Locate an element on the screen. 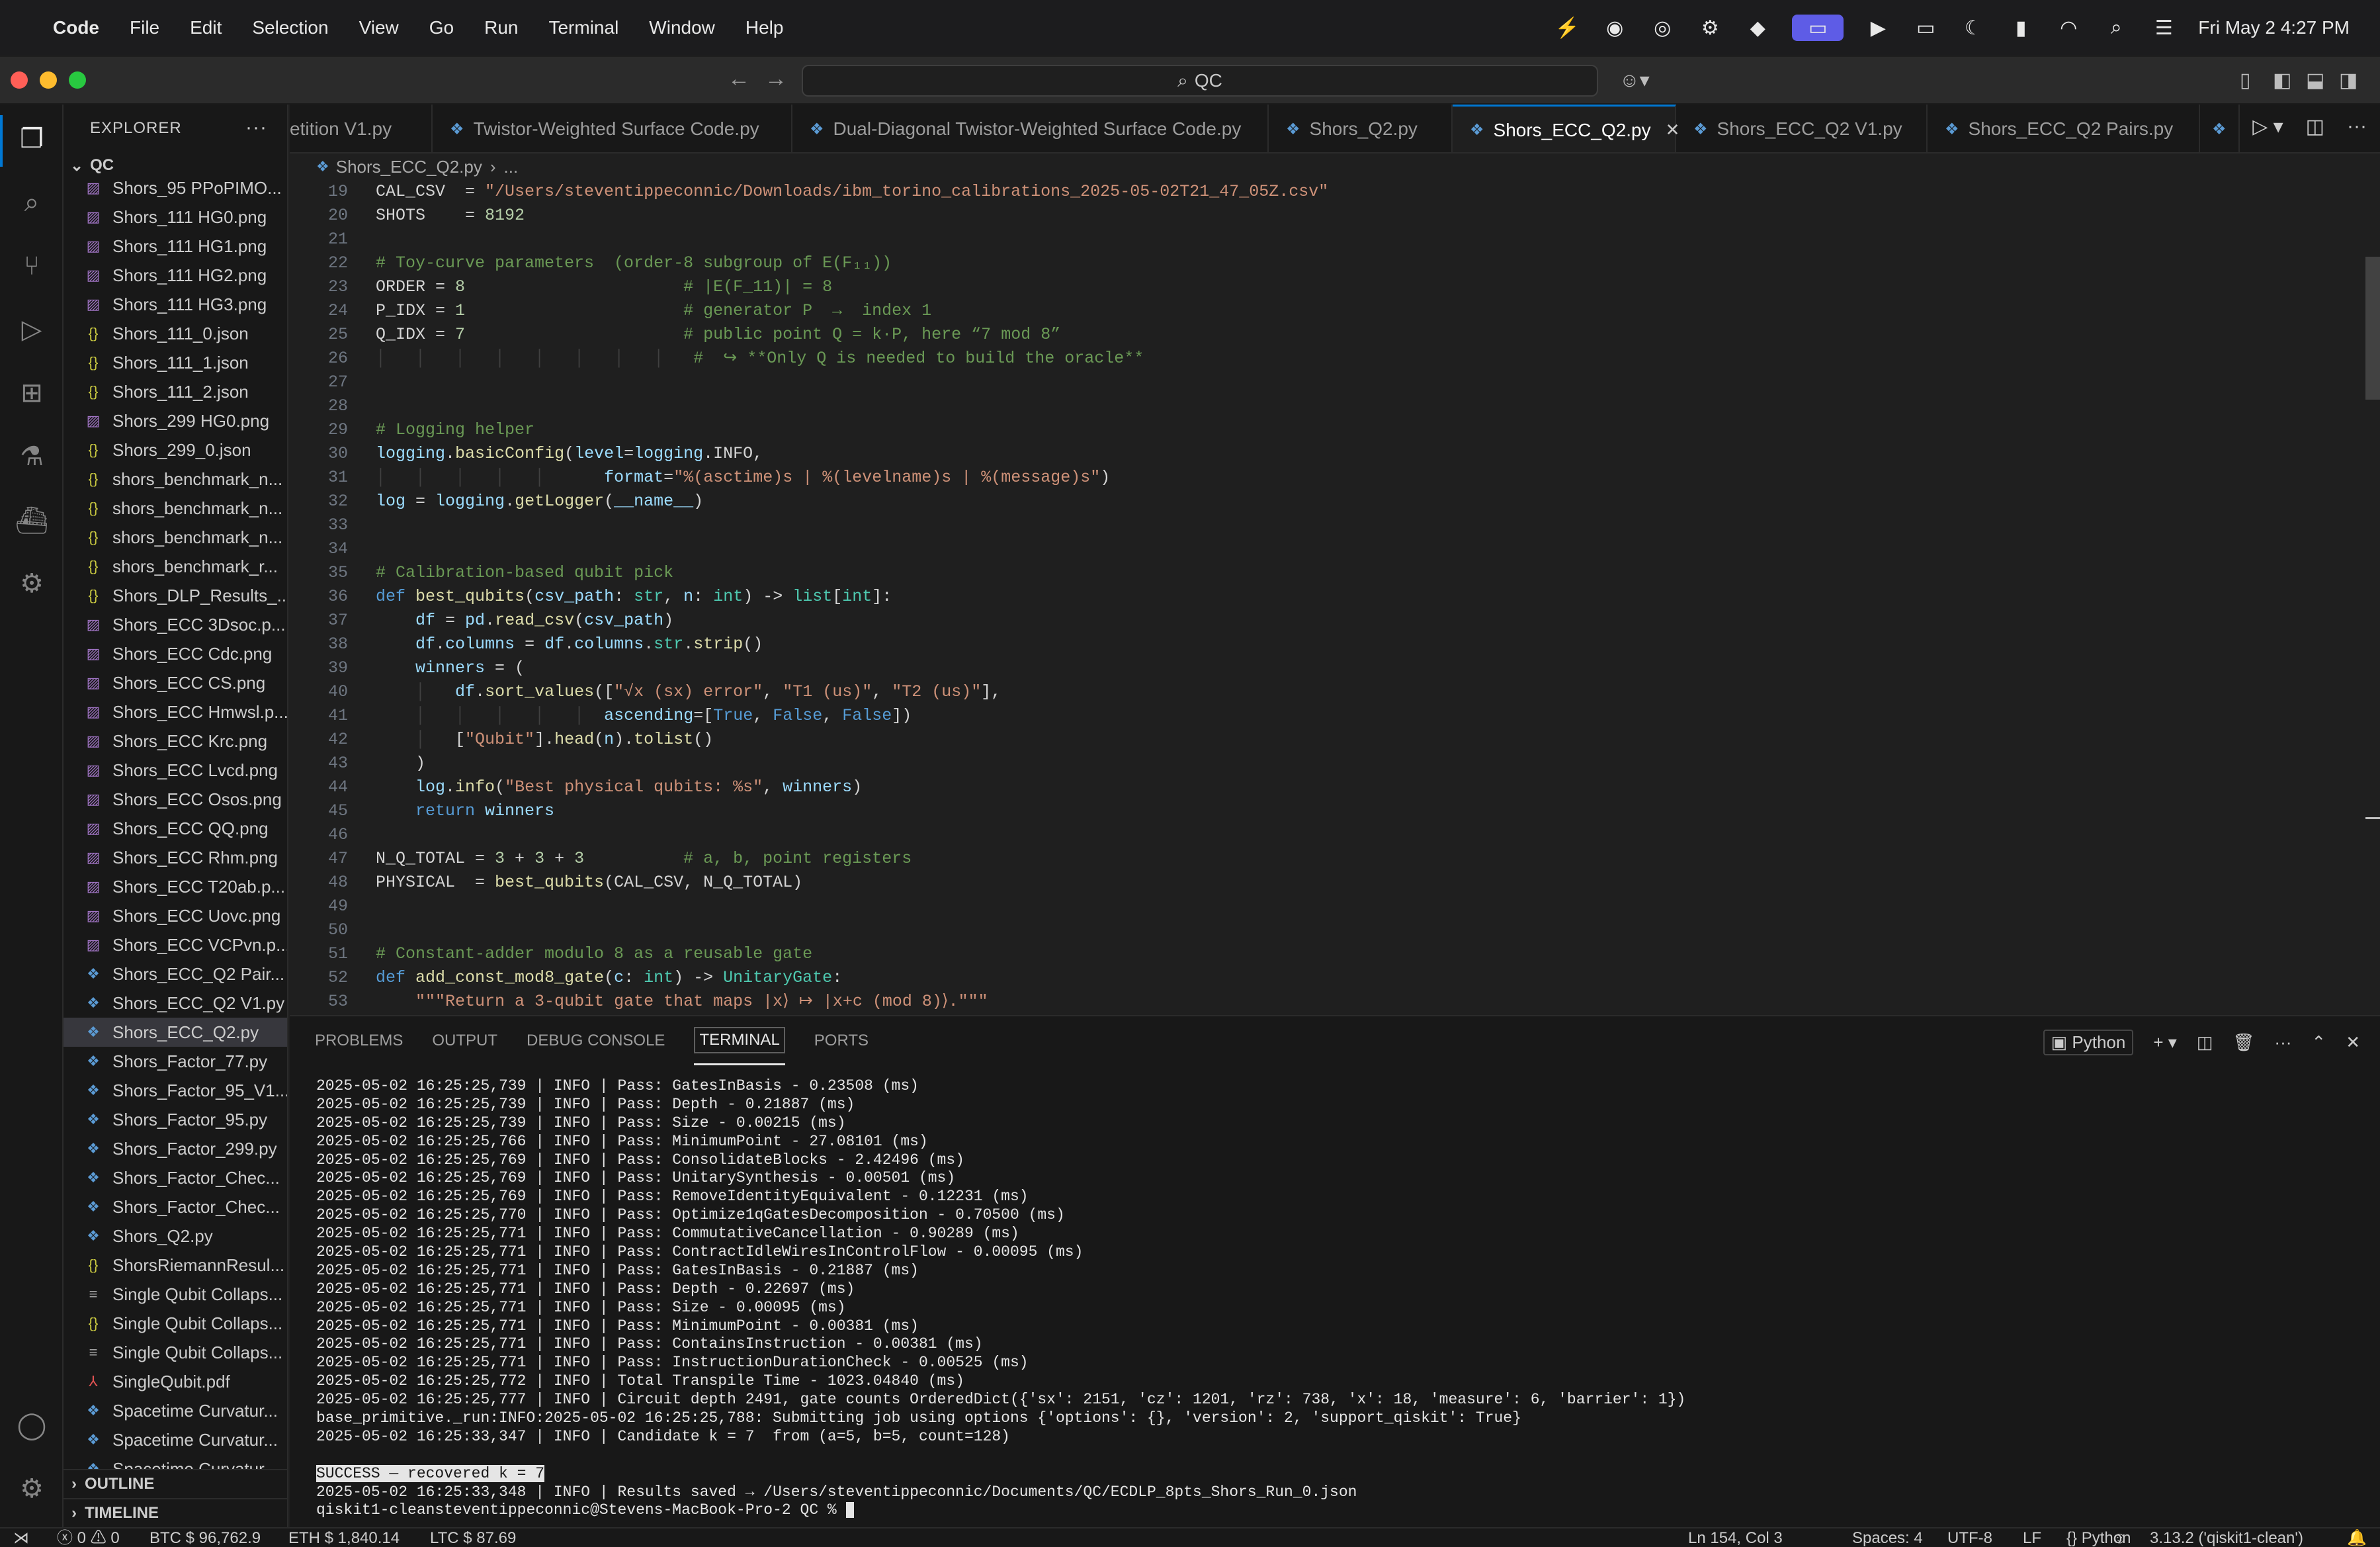 This screenshot has height=1547, width=2380. tab-terminal: TERMINAL is located at coordinates (739, 1041).